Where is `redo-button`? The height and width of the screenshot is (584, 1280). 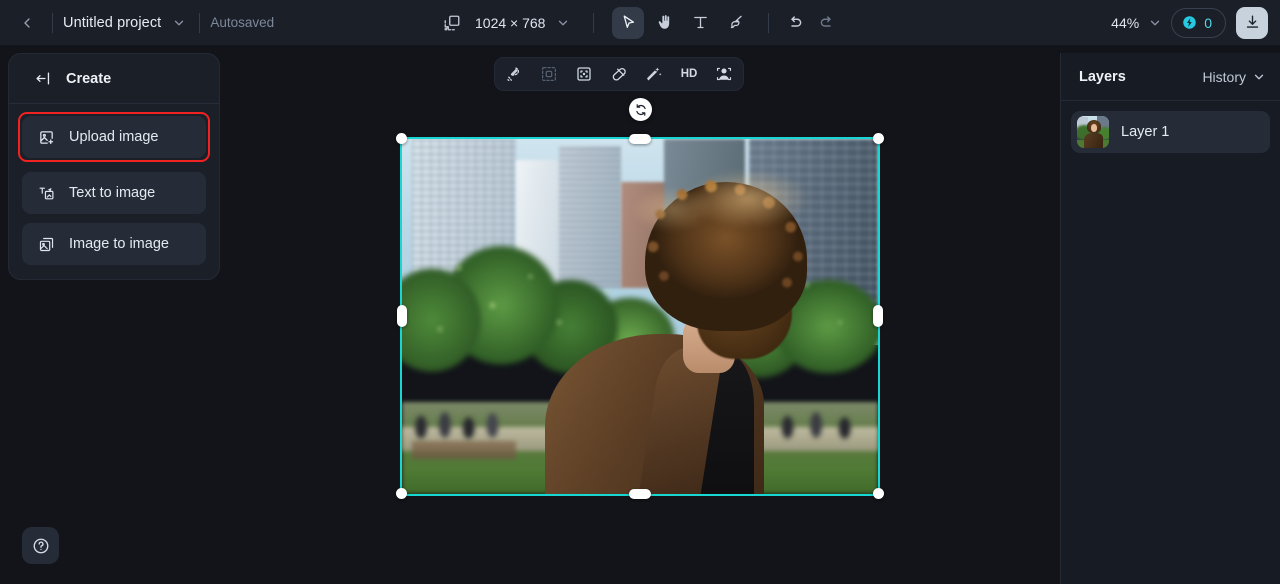
redo-button is located at coordinates (827, 23).